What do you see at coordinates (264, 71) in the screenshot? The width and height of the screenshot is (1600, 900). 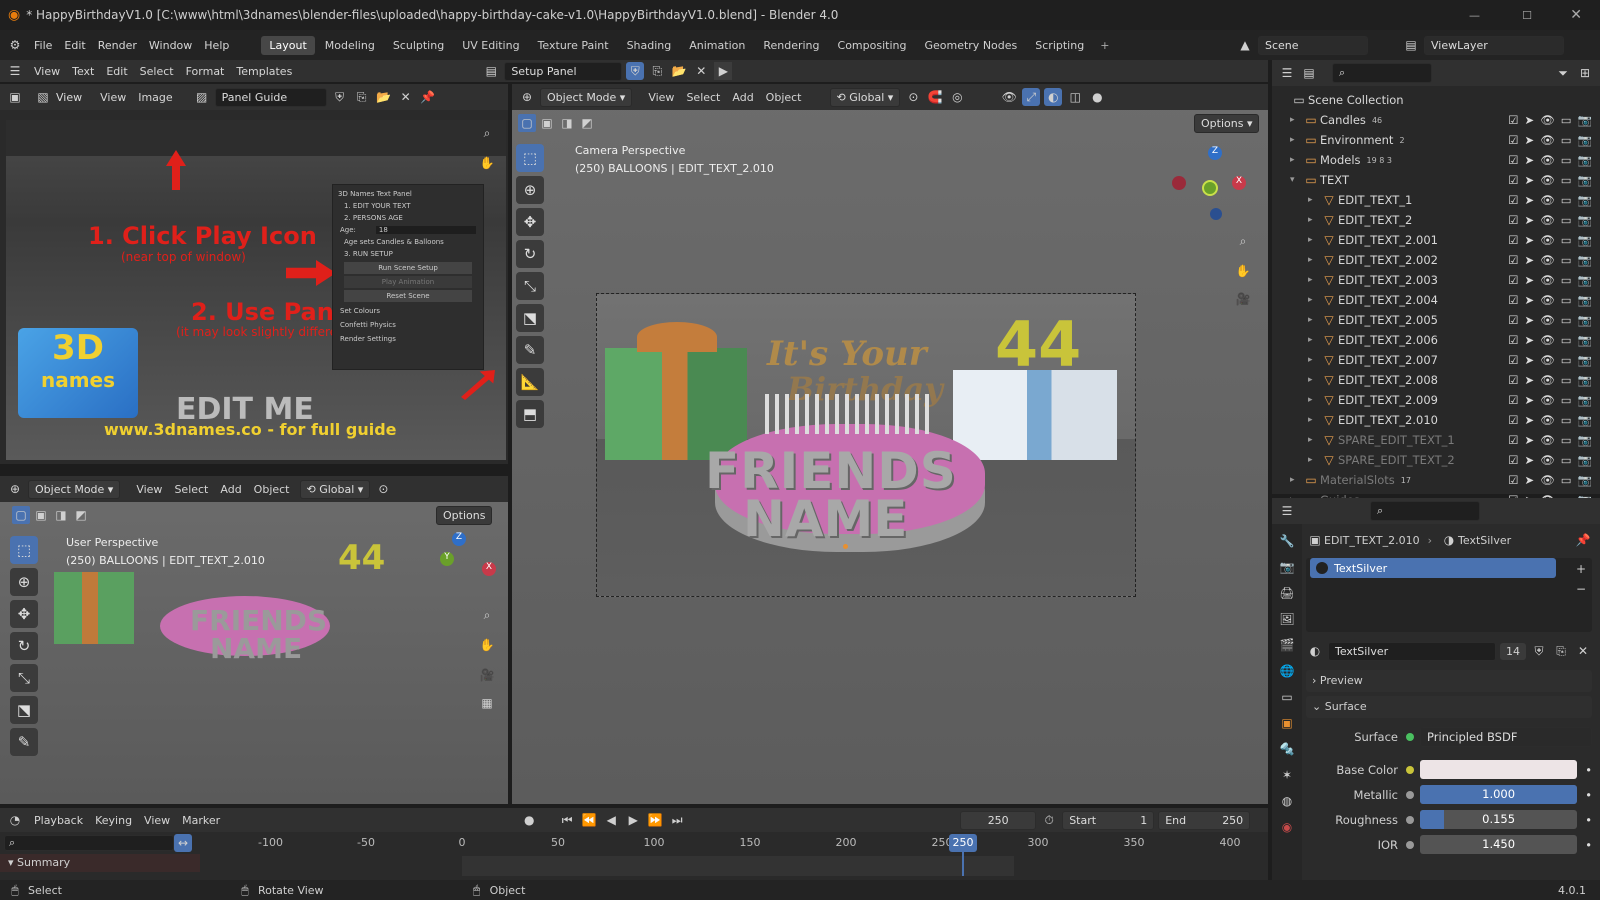 I see `text-menu-templates: Templates` at bounding box center [264, 71].